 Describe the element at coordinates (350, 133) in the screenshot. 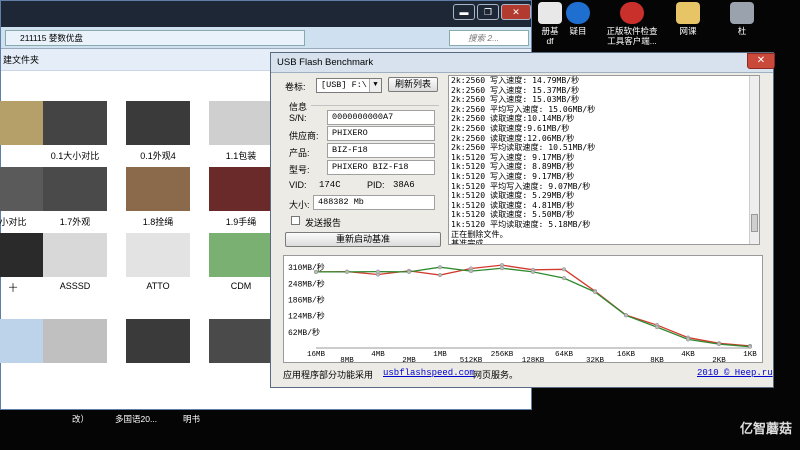

I see `vendor-value: PHIXERO` at that location.